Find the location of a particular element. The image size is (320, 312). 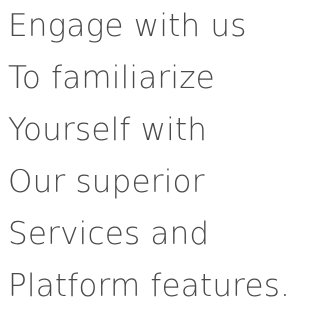

headline-line-1: Engage with us is located at coordinates (127, 26).